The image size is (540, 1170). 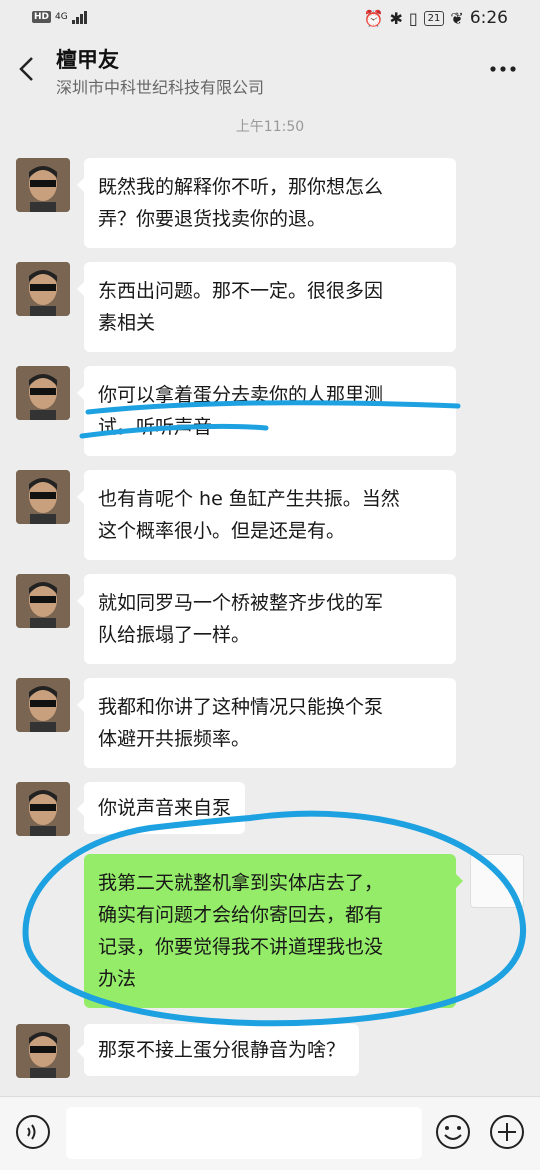 What do you see at coordinates (28, 69) in the screenshot?
I see `back-arrow-icon` at bounding box center [28, 69].